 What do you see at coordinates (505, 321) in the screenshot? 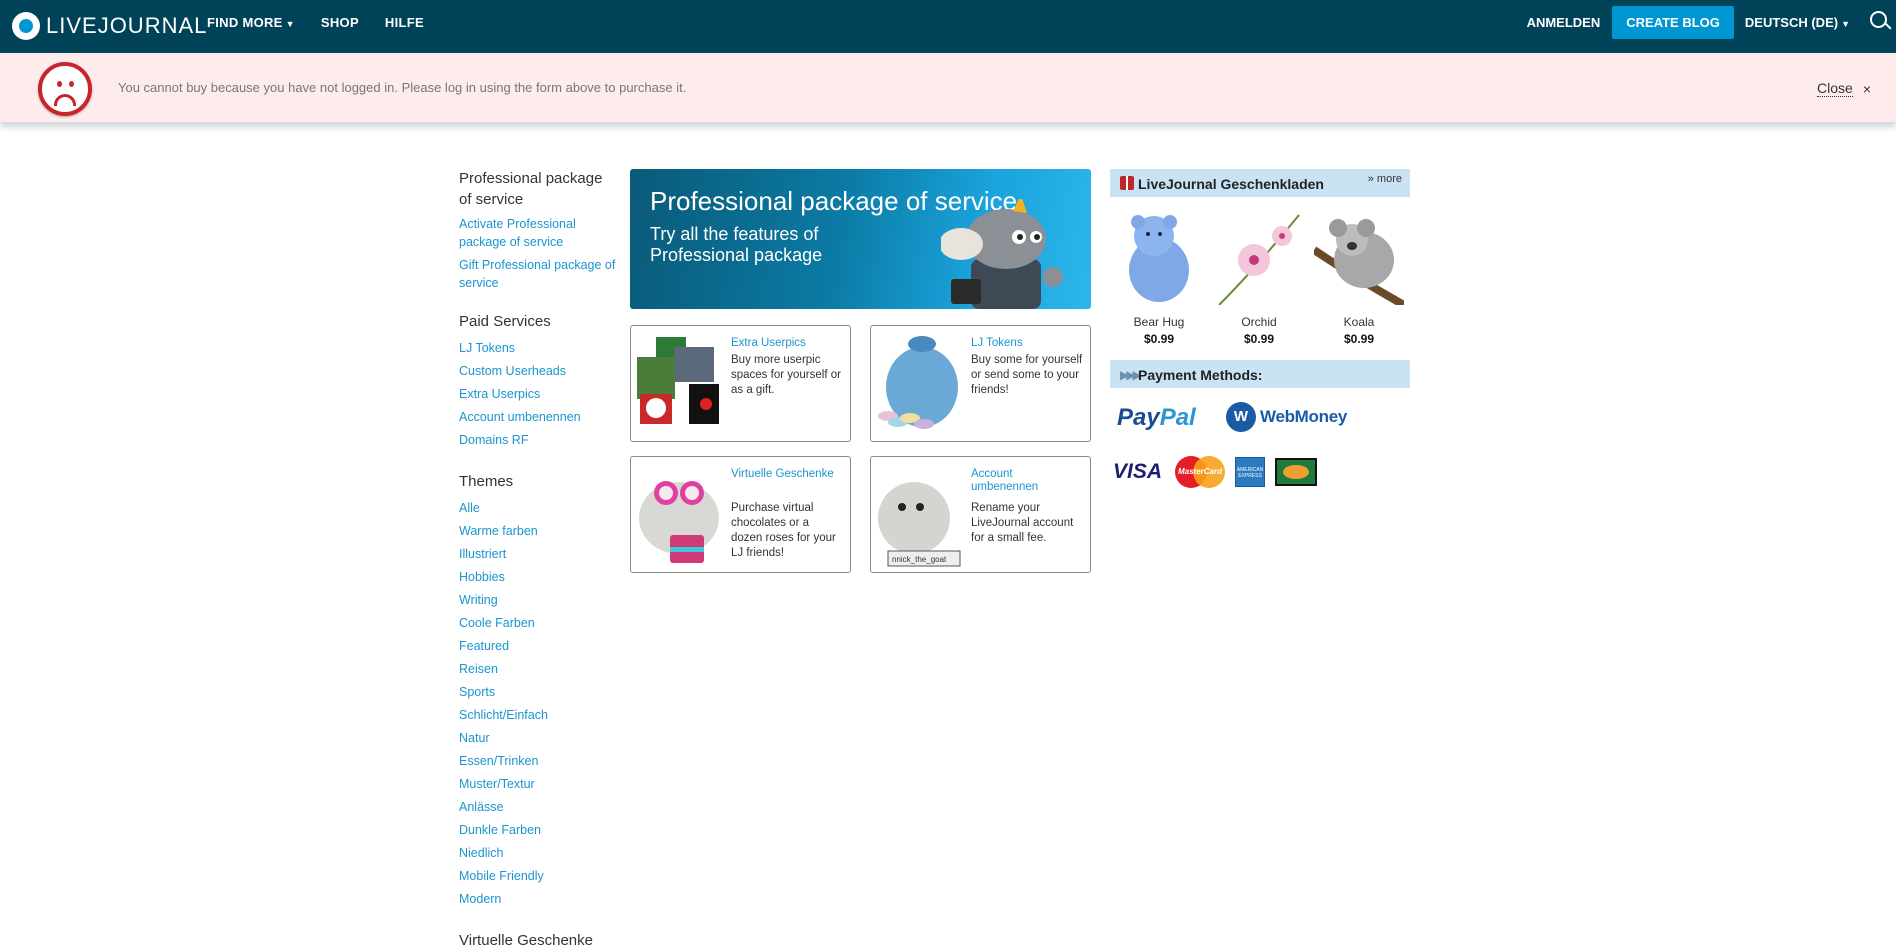
I see `sidebar-heading: Paid Services` at bounding box center [505, 321].